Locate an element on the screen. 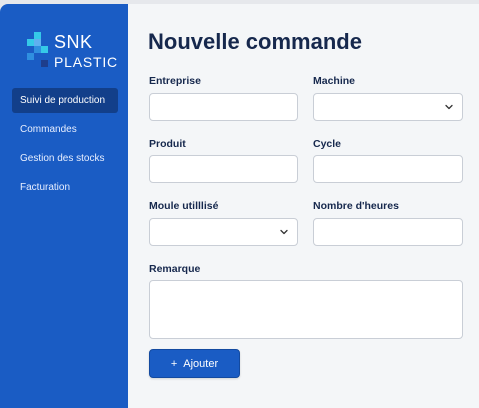  heures-label: Nombre d'heures is located at coordinates (356, 206).